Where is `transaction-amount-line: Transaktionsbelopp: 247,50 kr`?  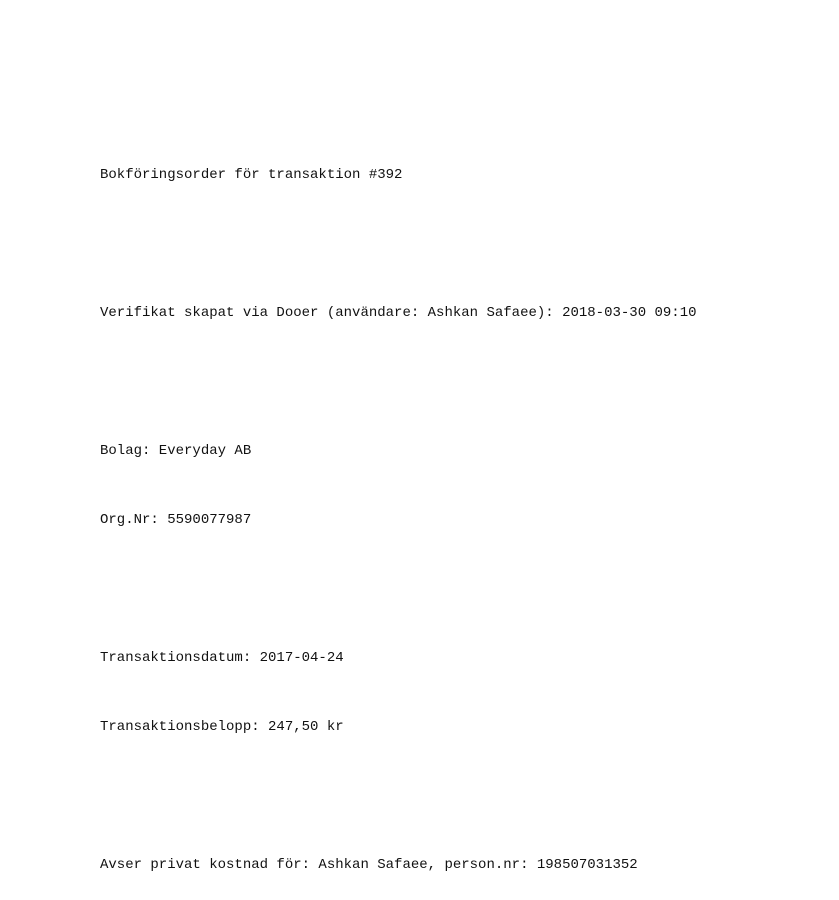
transaction-amount-line: Transaktionsbelopp: 247,50 kr is located at coordinates (222, 727).